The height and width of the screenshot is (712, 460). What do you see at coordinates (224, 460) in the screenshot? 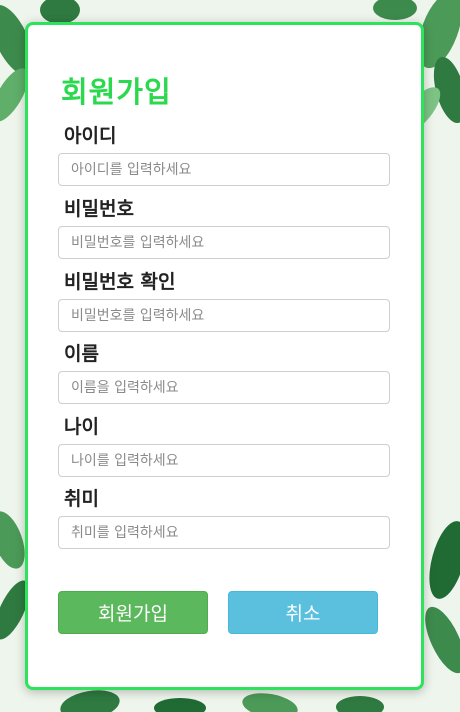
I see `age-input` at bounding box center [224, 460].